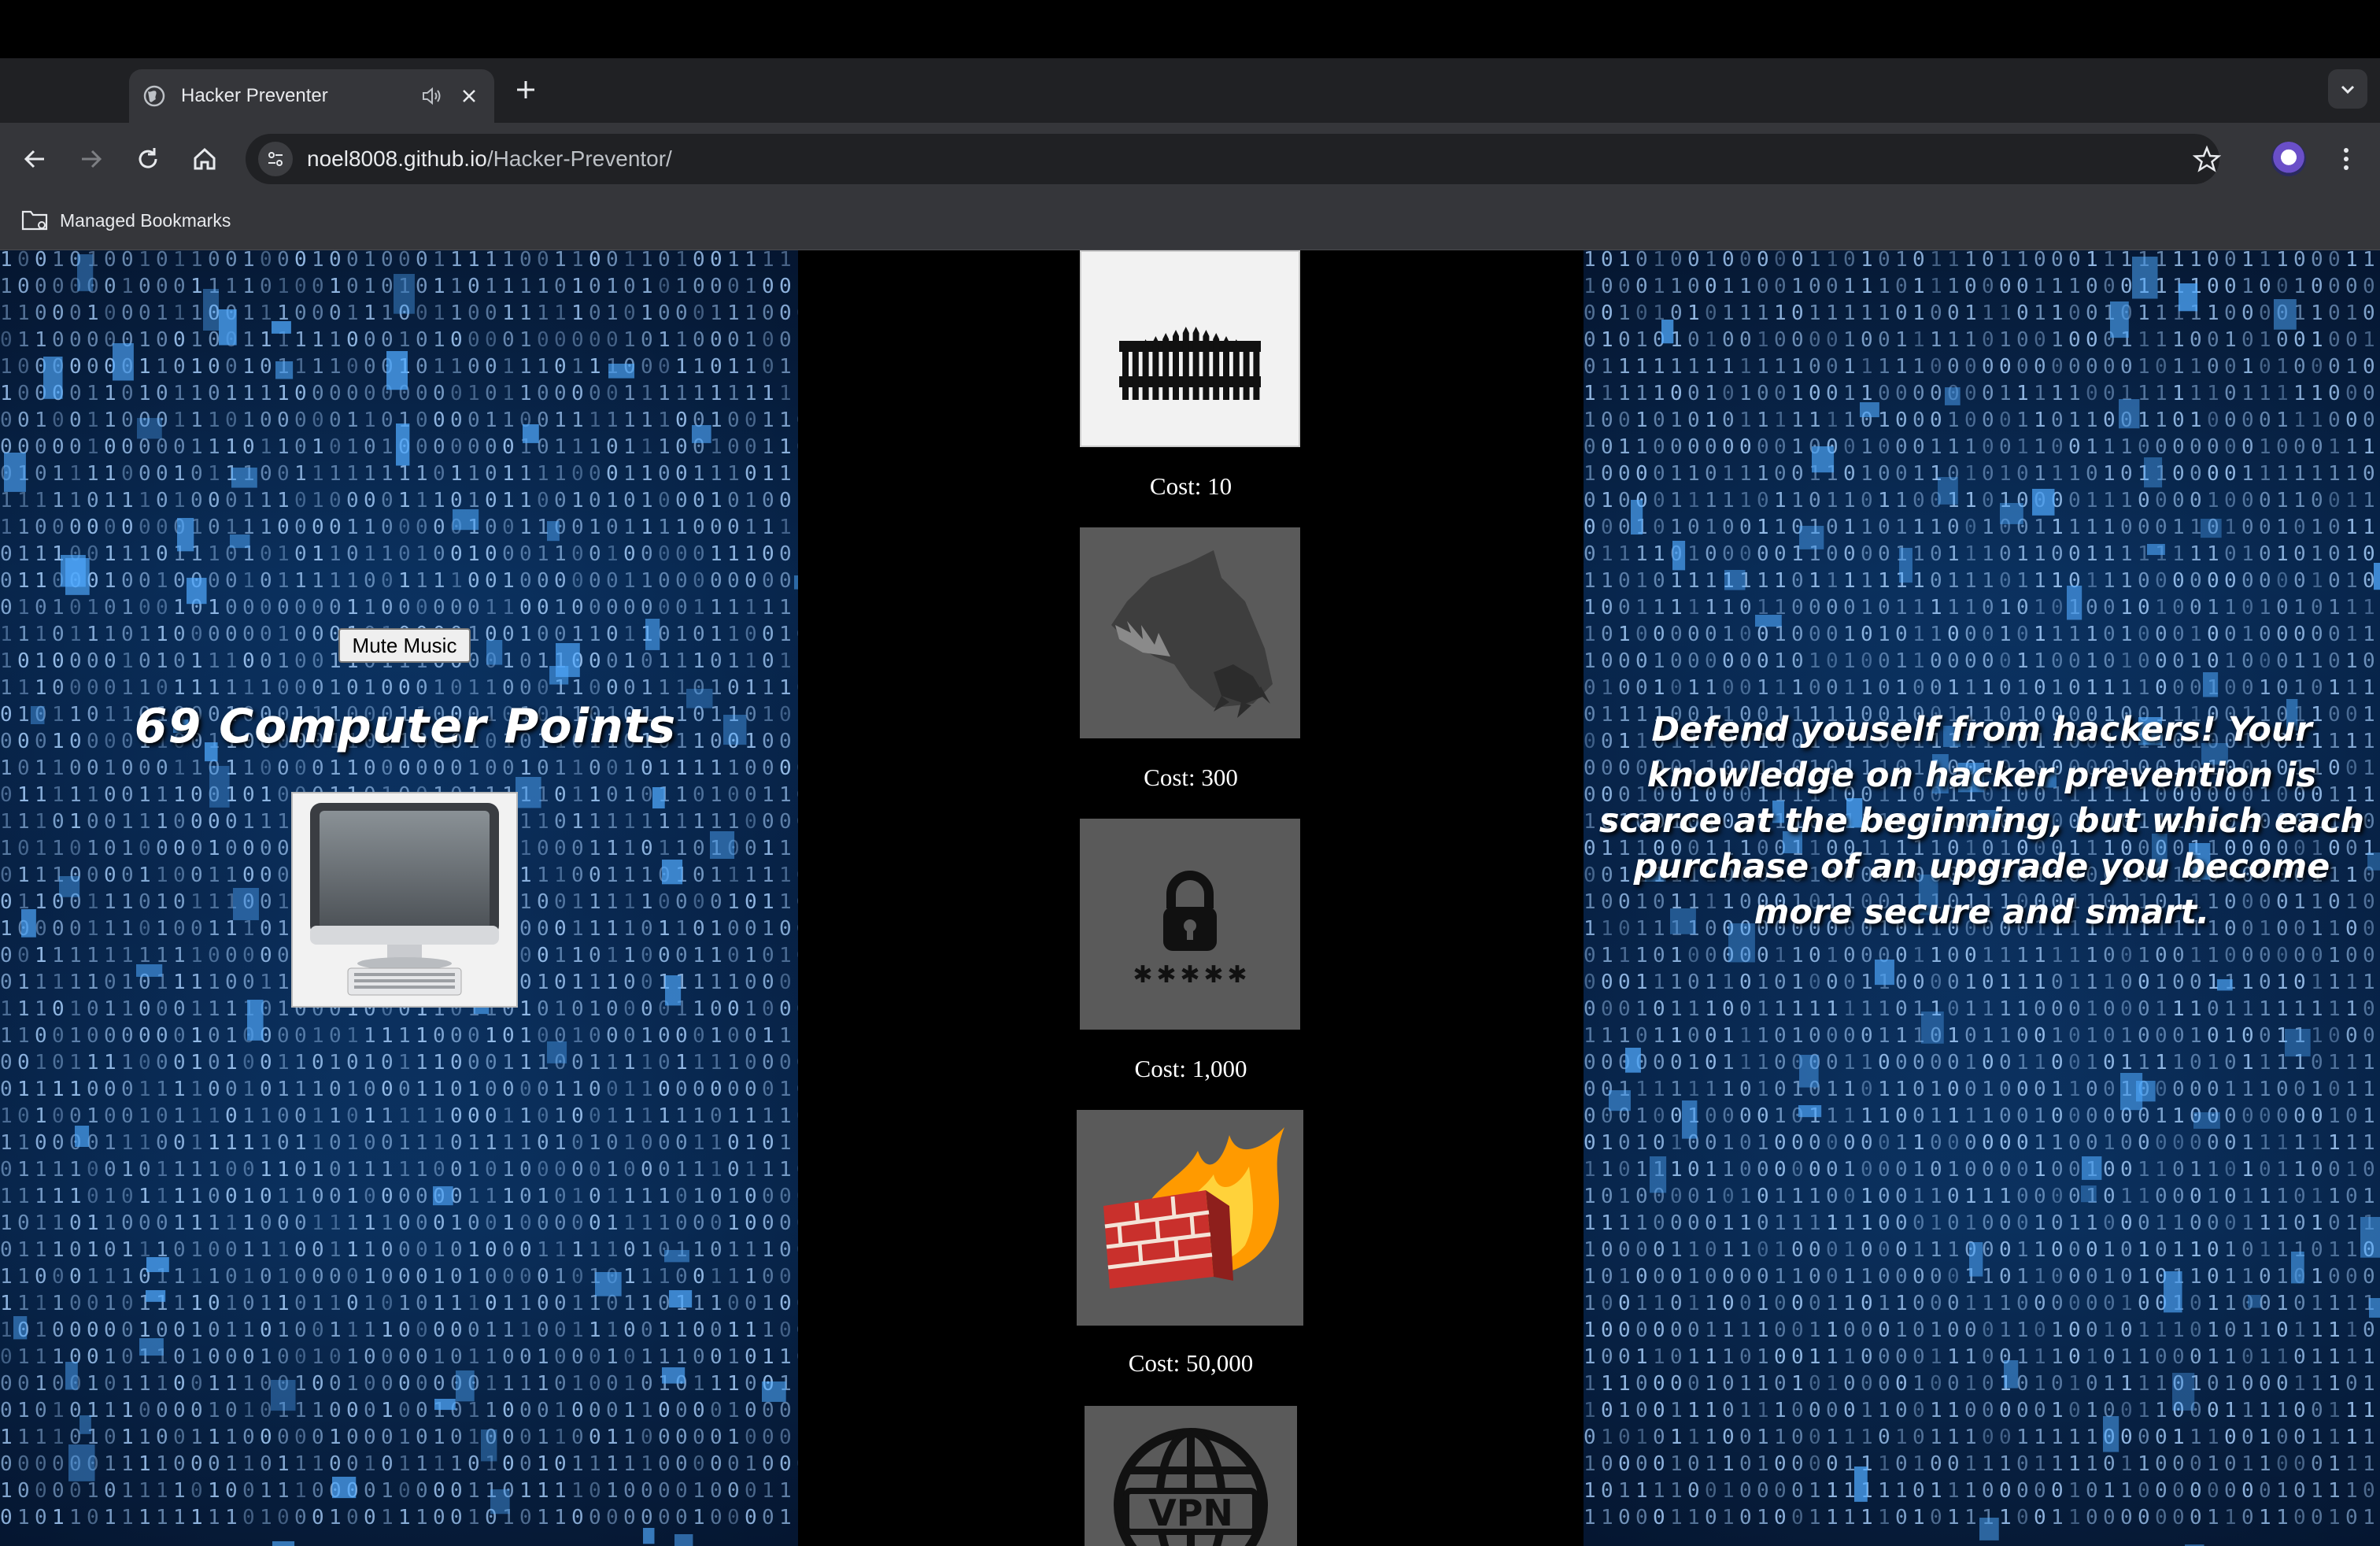  I want to click on tab-hacker-preventer: Hacker Preventer, so click(311, 96).